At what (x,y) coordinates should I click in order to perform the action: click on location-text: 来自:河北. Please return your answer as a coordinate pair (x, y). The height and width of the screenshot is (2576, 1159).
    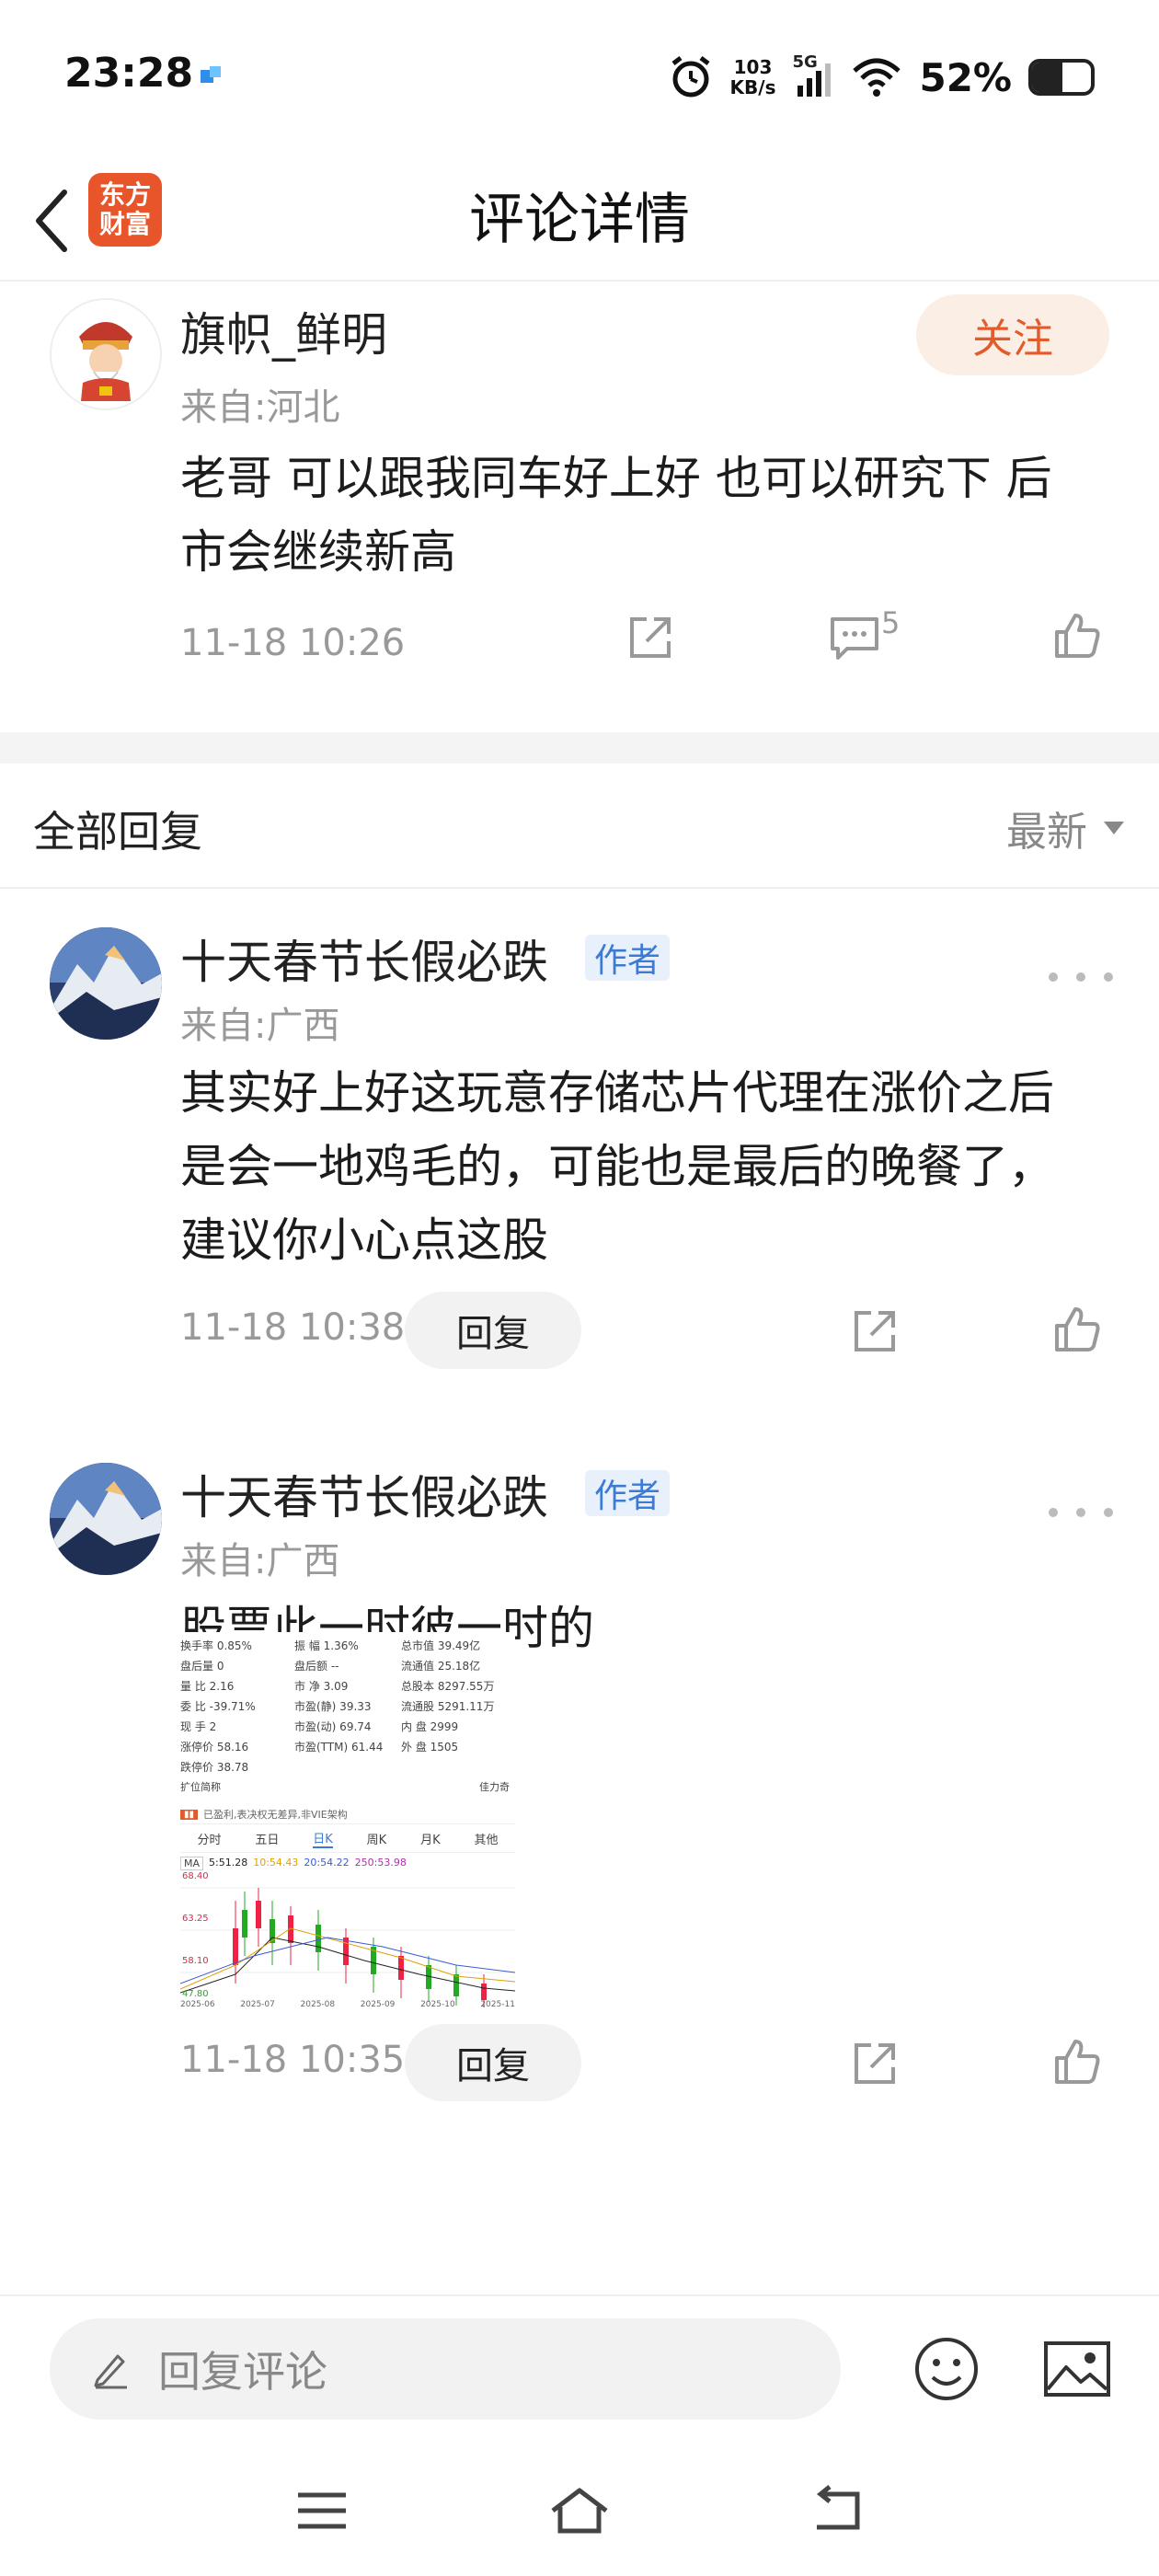
    Looking at the image, I should click on (260, 407).